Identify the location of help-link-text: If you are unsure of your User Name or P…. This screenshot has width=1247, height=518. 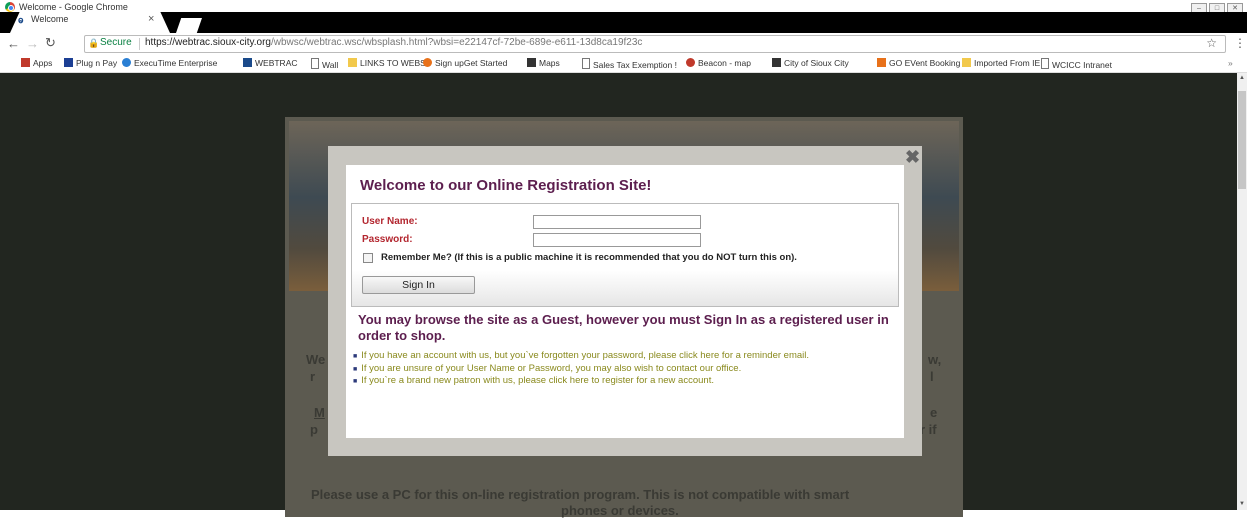
(551, 368).